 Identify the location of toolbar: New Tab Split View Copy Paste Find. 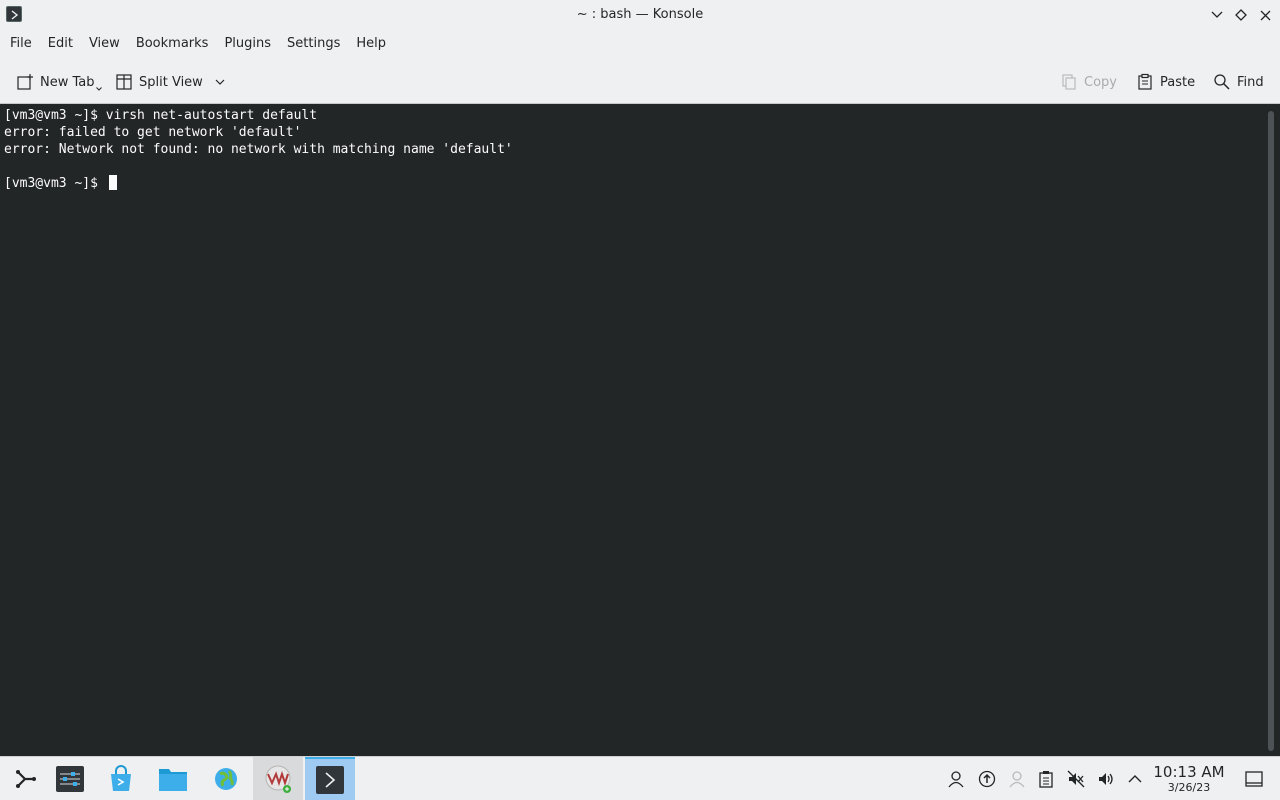
(640, 81).